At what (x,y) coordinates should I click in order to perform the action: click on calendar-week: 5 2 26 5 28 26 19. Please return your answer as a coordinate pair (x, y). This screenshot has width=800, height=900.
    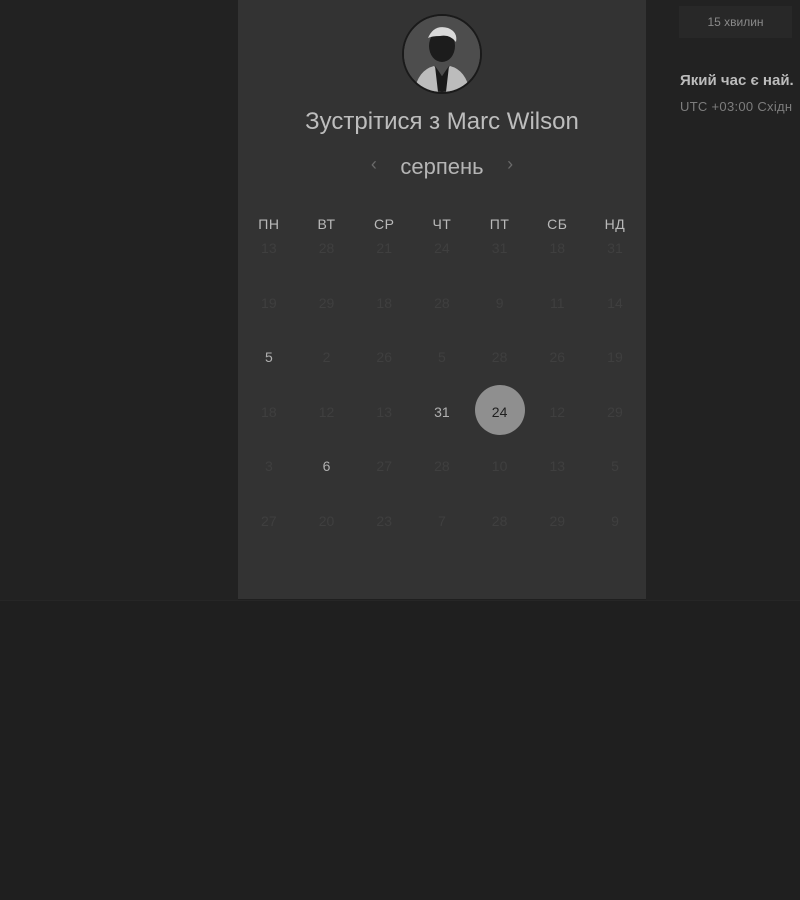
    Looking at the image, I should click on (442, 374).